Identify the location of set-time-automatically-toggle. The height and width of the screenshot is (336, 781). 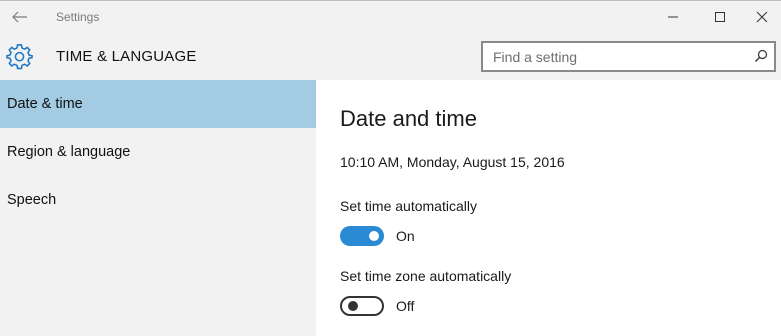
(362, 236).